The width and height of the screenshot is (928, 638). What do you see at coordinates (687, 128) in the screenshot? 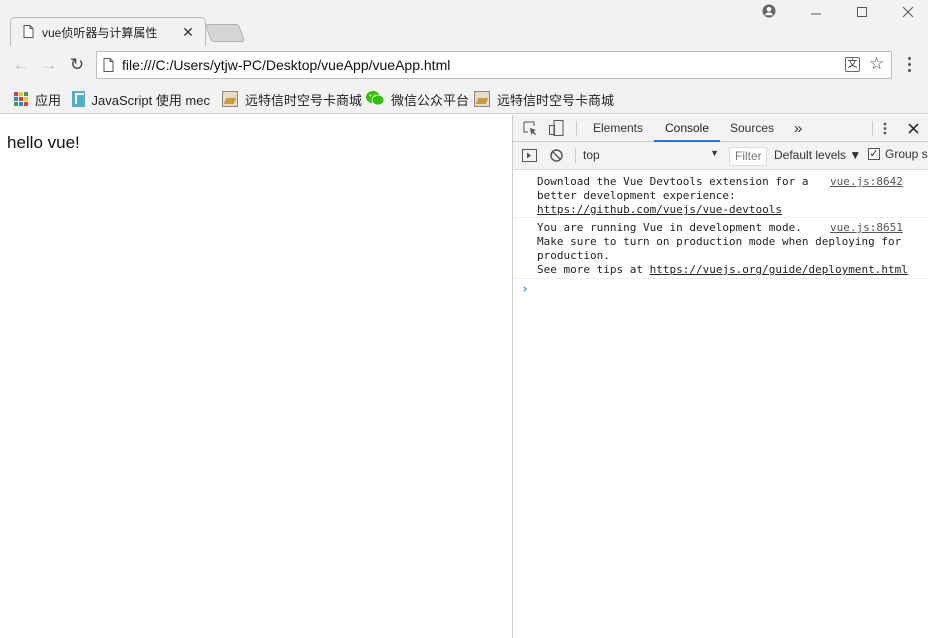
I see `tab-console: Console` at bounding box center [687, 128].